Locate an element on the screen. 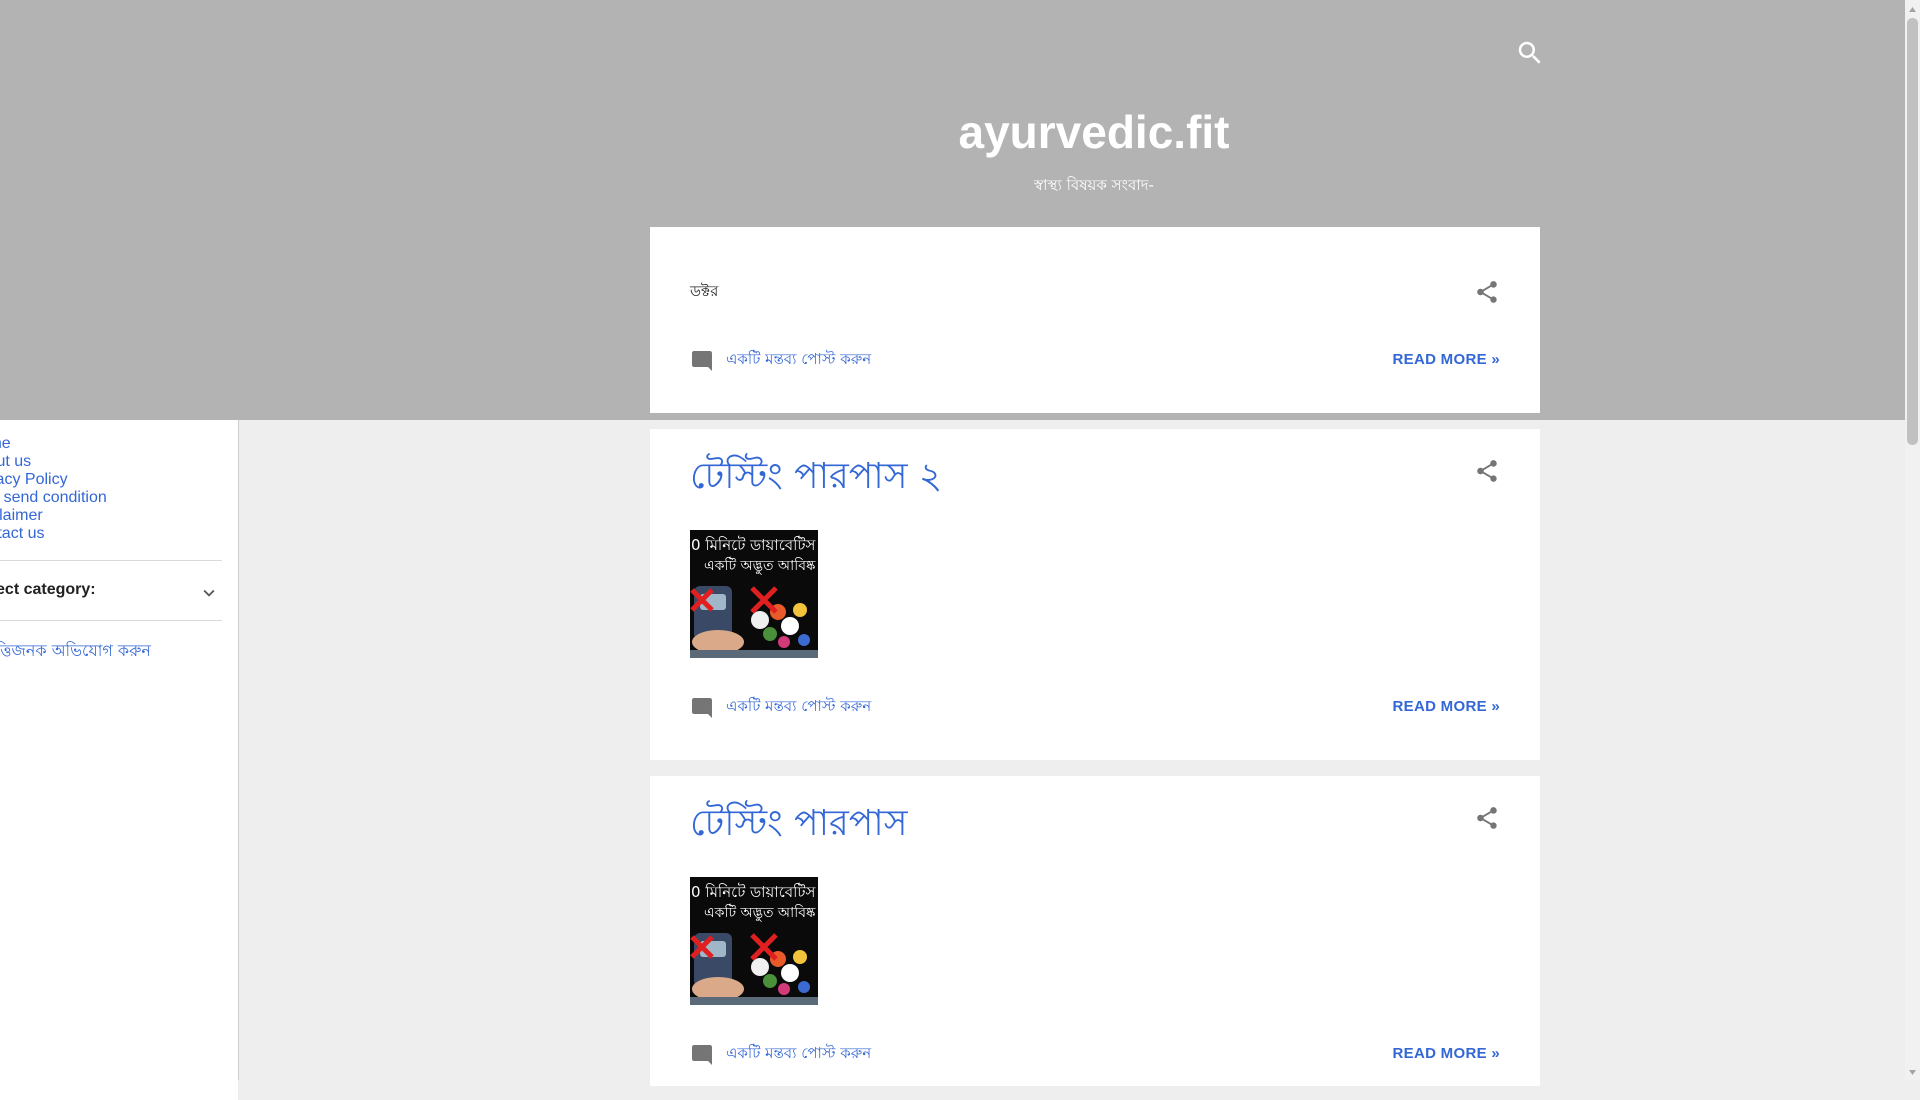  sidebar-item-contact-us: Contact us is located at coordinates (53, 534).